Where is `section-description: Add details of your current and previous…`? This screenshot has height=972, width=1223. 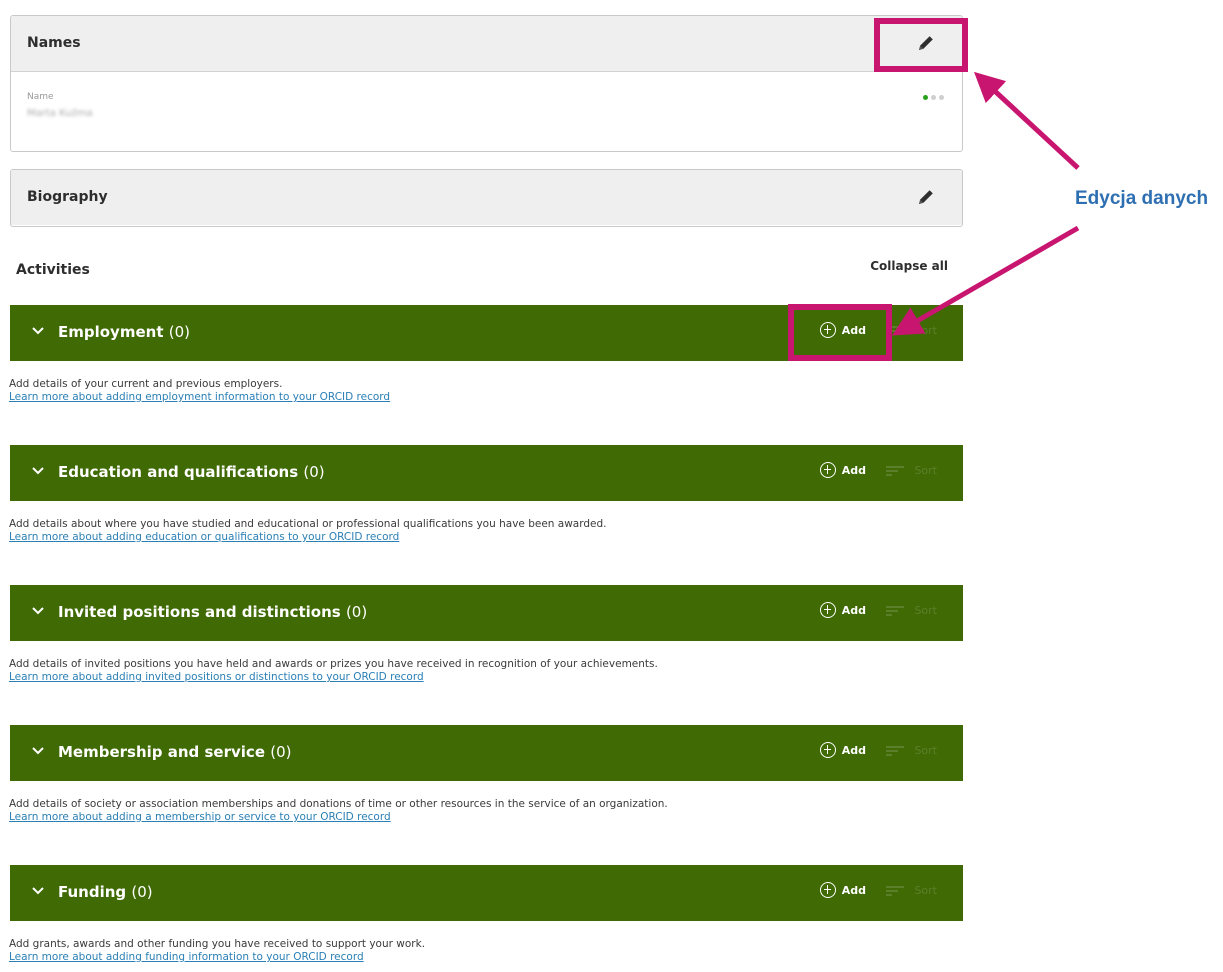
section-description: Add details of your current and previous… is located at coordinates (200, 391).